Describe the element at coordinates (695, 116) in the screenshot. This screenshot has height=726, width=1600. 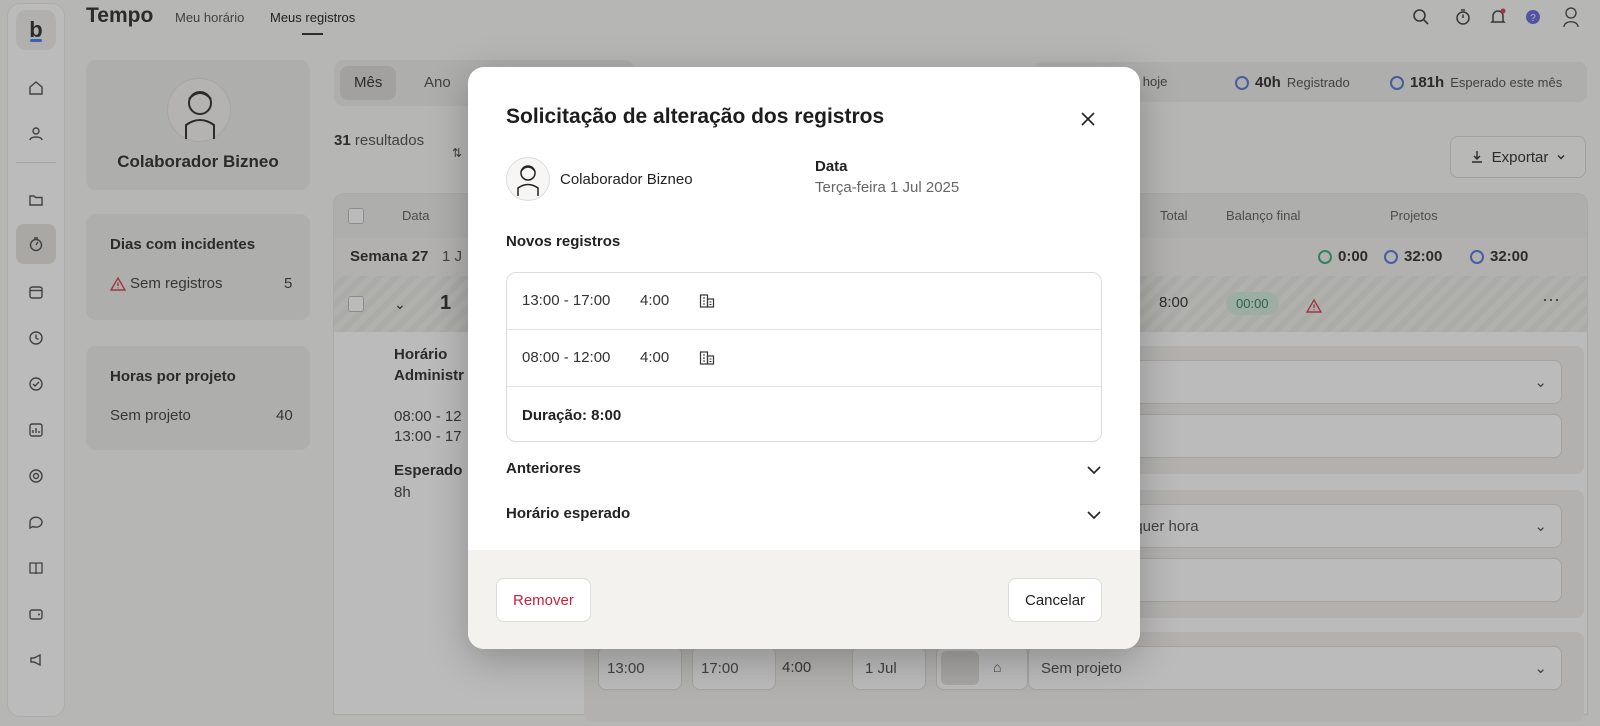
I see `modal-title: Solicitação de alteração dos registros` at that location.